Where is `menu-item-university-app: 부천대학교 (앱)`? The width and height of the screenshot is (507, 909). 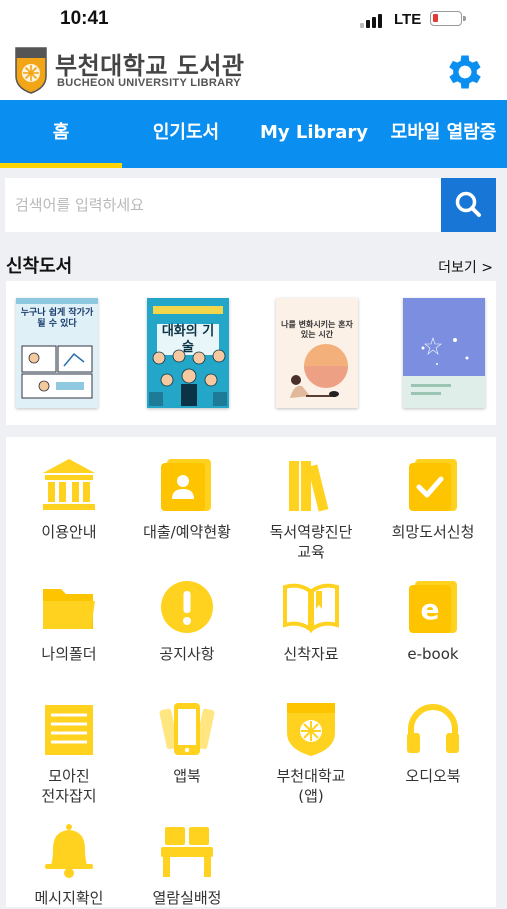 menu-item-university-app: 부천대학교 (앱) is located at coordinates (311, 752).